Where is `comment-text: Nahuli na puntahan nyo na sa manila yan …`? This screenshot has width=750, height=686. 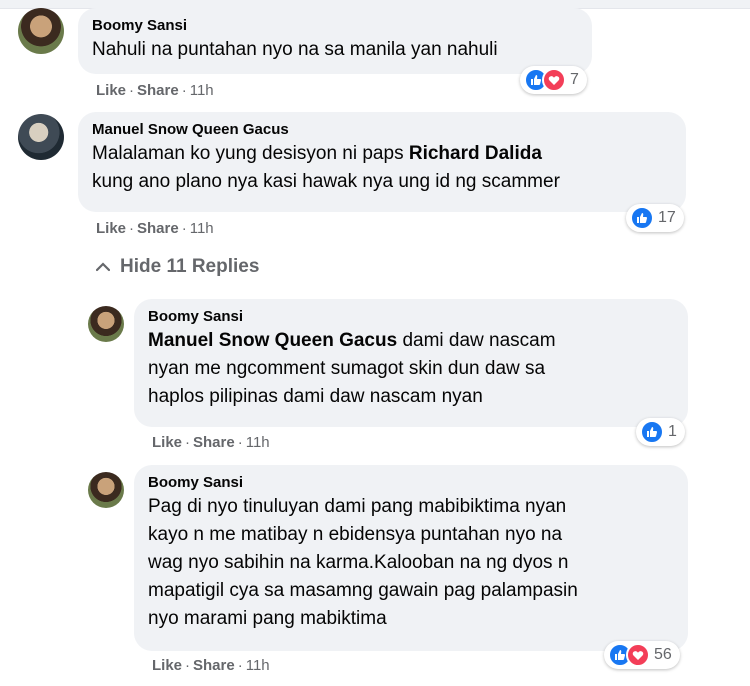 comment-text: Nahuli na puntahan nyo na sa manila yan … is located at coordinates (295, 49).